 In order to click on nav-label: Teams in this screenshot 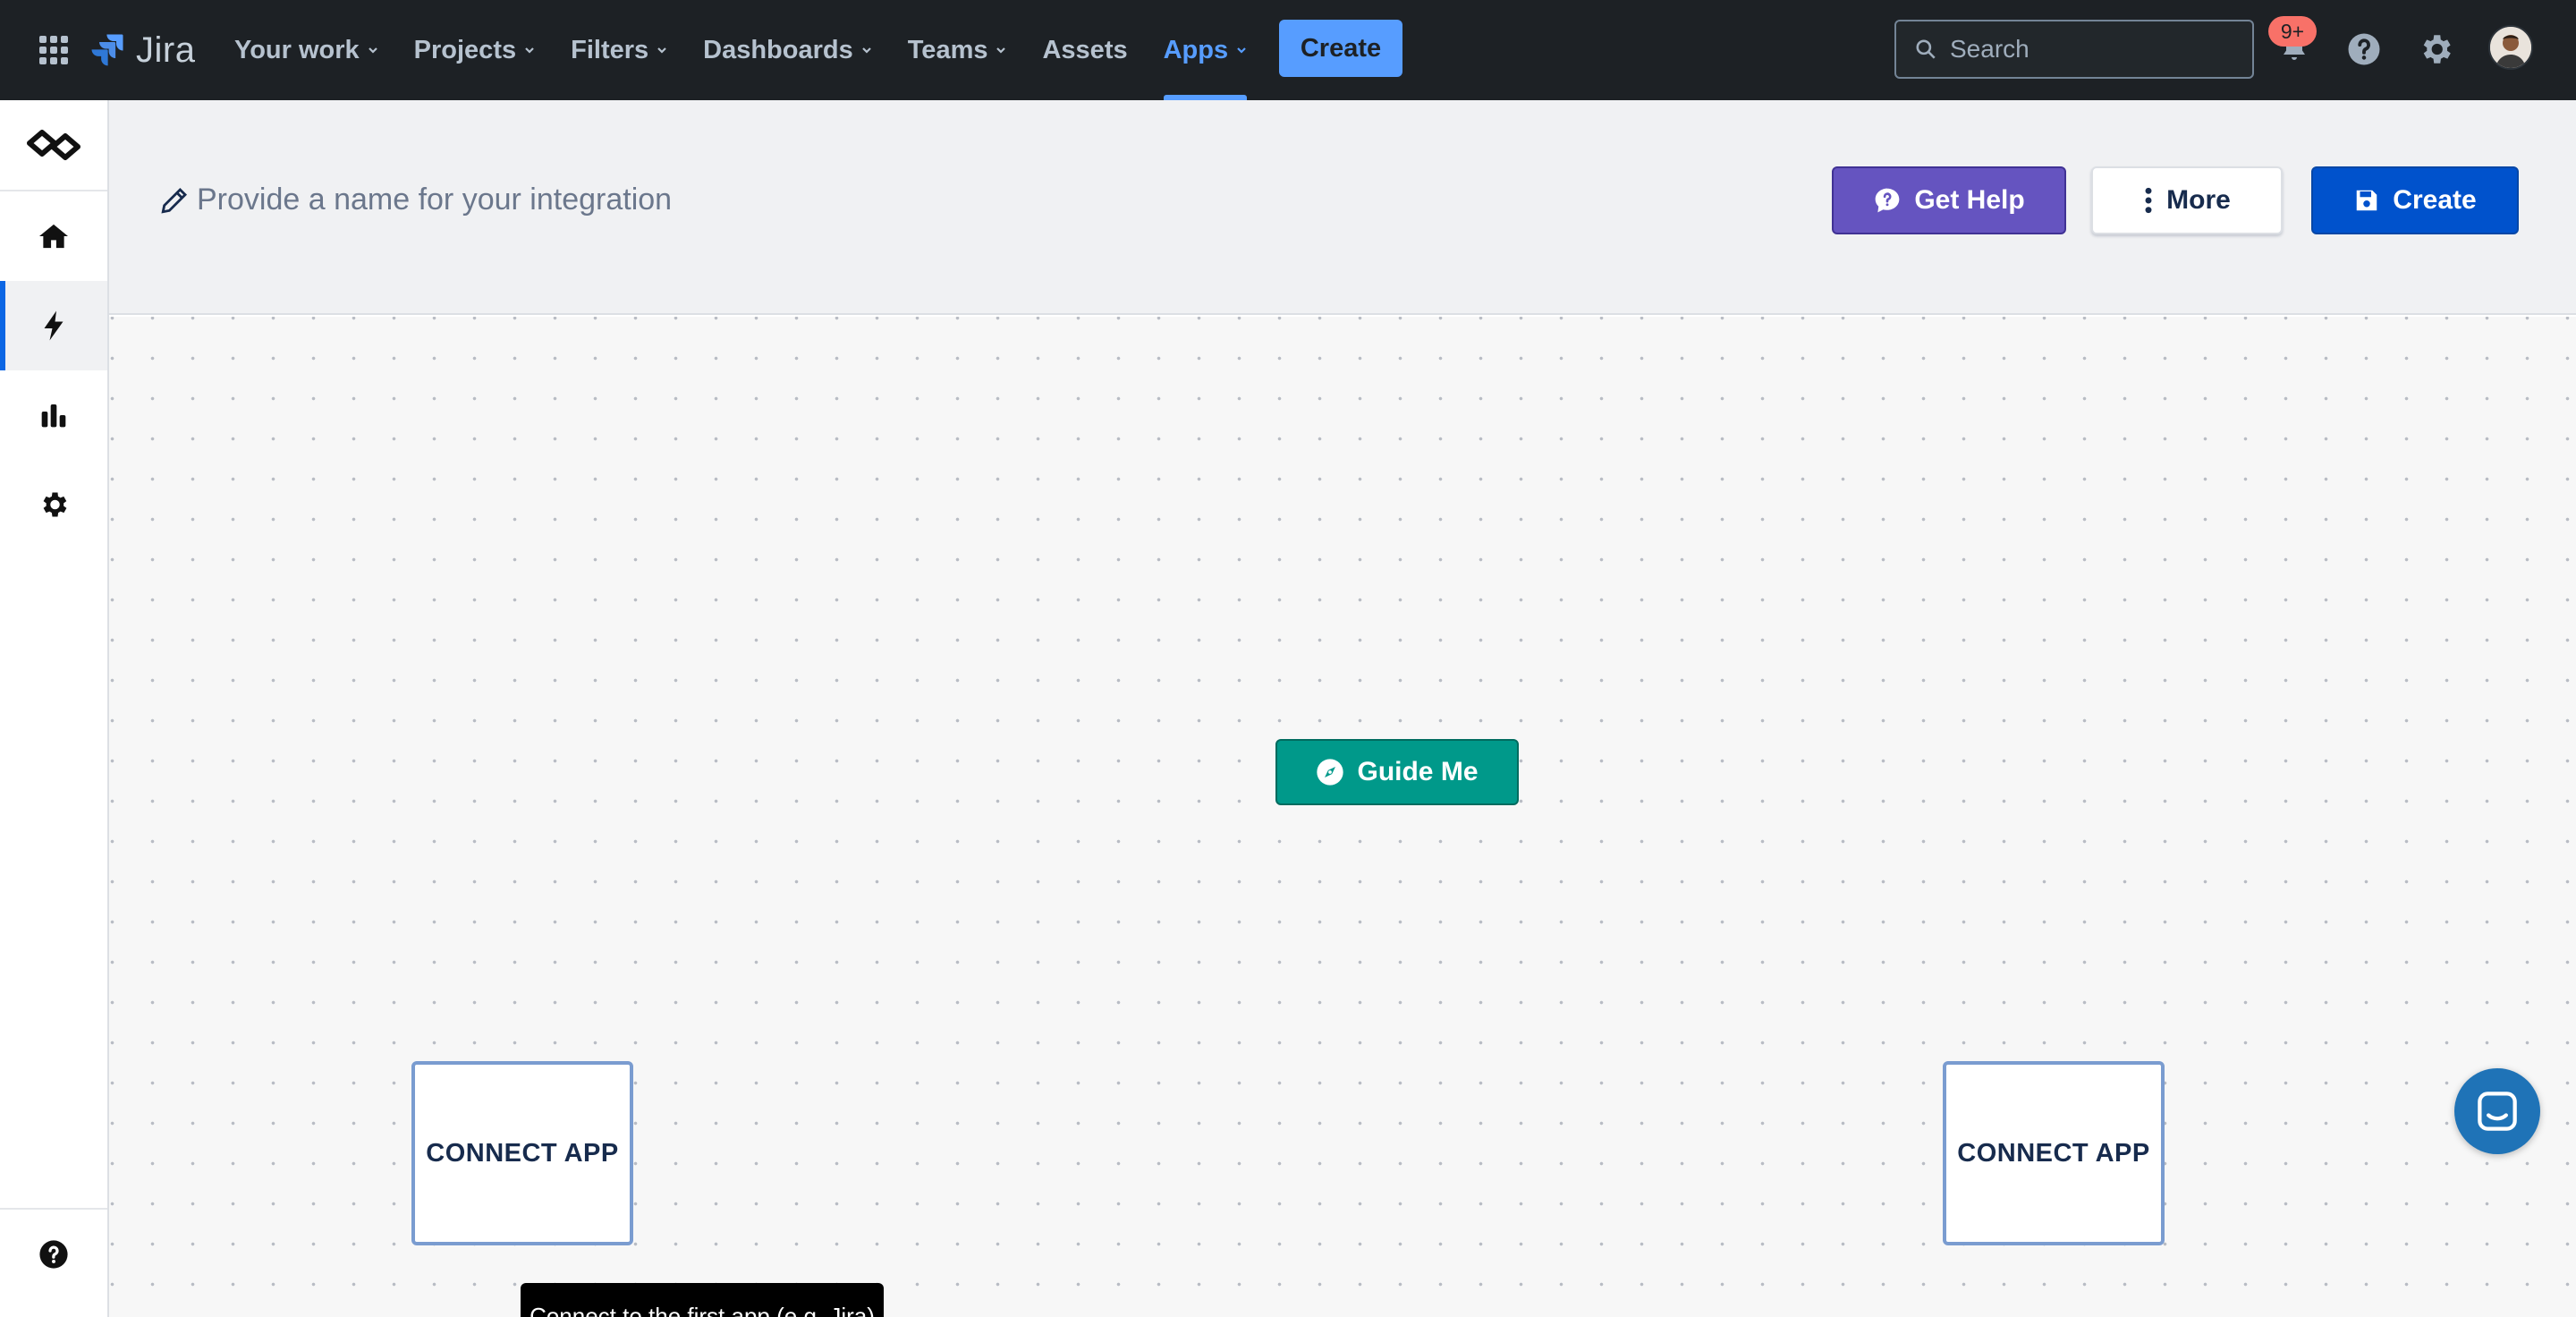, I will do `click(947, 50)`.